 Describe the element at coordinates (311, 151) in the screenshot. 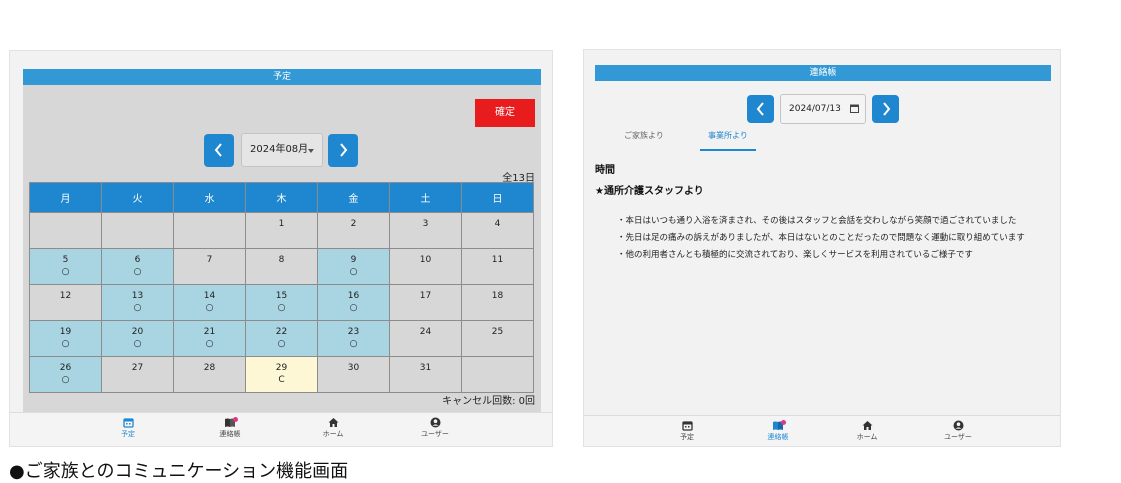

I see `caret-down-icon` at that location.